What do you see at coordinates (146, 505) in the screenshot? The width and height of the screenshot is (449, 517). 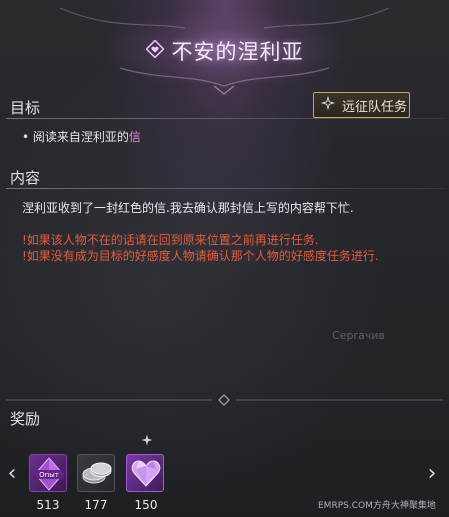 I see `reward-count-gem: 150` at bounding box center [146, 505].